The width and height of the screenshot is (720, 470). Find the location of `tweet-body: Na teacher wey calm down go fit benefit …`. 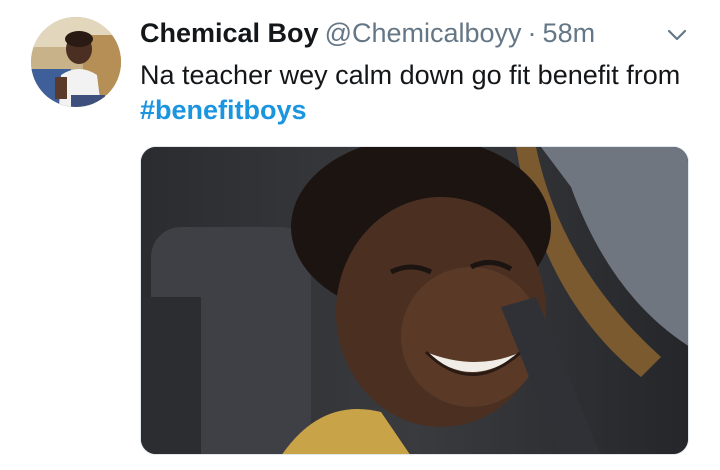

tweet-body: Na teacher wey calm down go fit benefit … is located at coordinates (410, 75).